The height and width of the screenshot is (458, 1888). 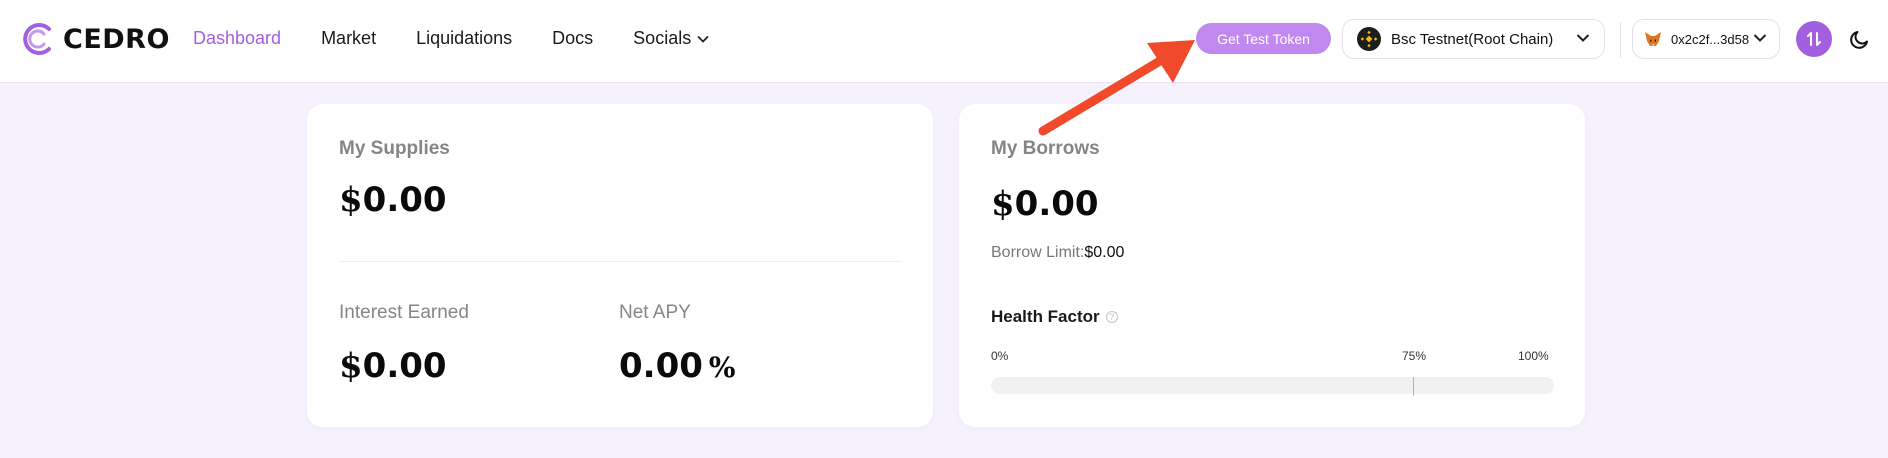 I want to click on health-tick-100: 100%, so click(x=1533, y=356).